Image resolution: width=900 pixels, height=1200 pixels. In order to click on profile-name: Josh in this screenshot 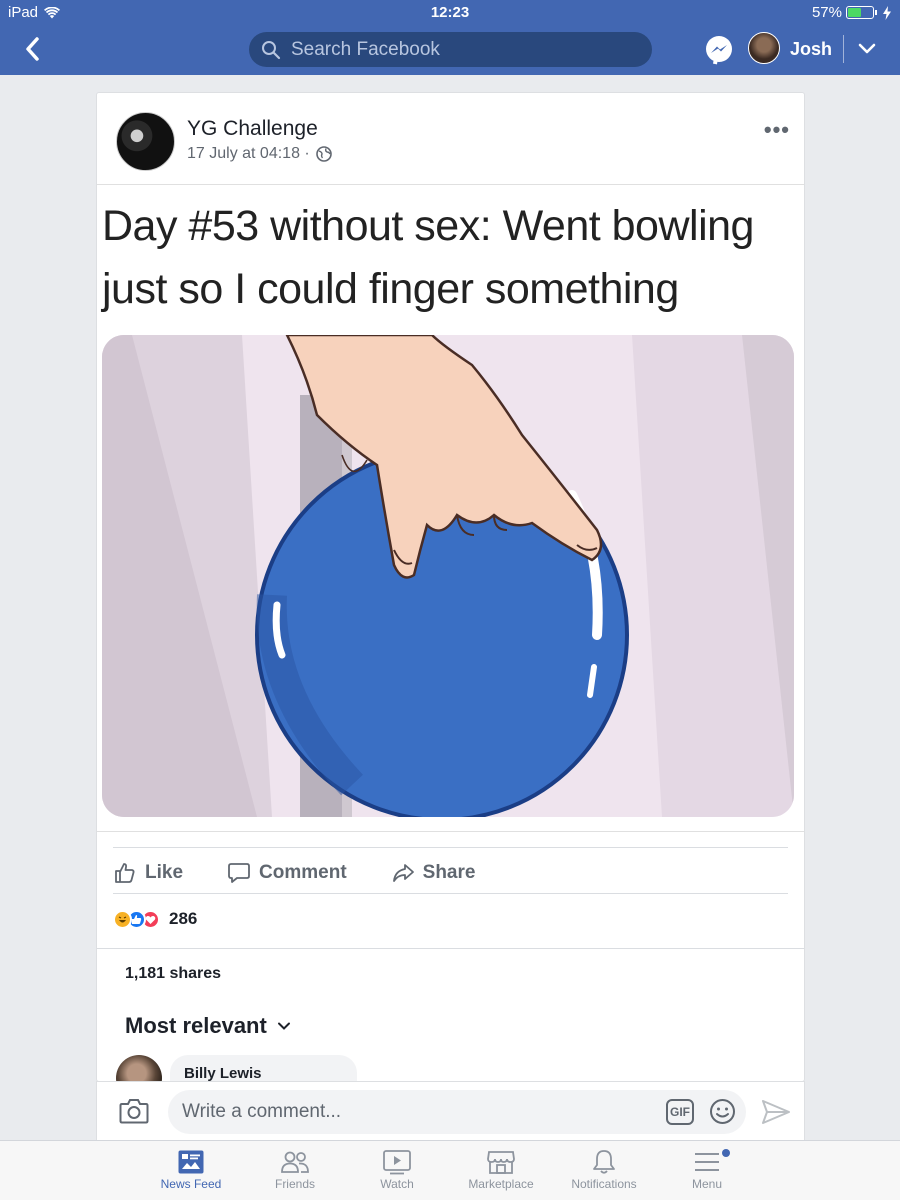, I will do `click(811, 49)`.